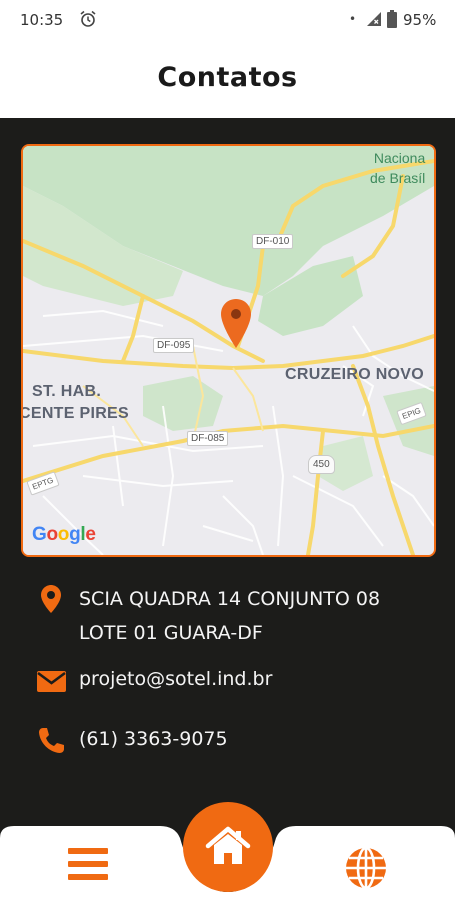  Describe the element at coordinates (399, 158) in the screenshot. I see `map-label-park-line1: Naciona` at that location.